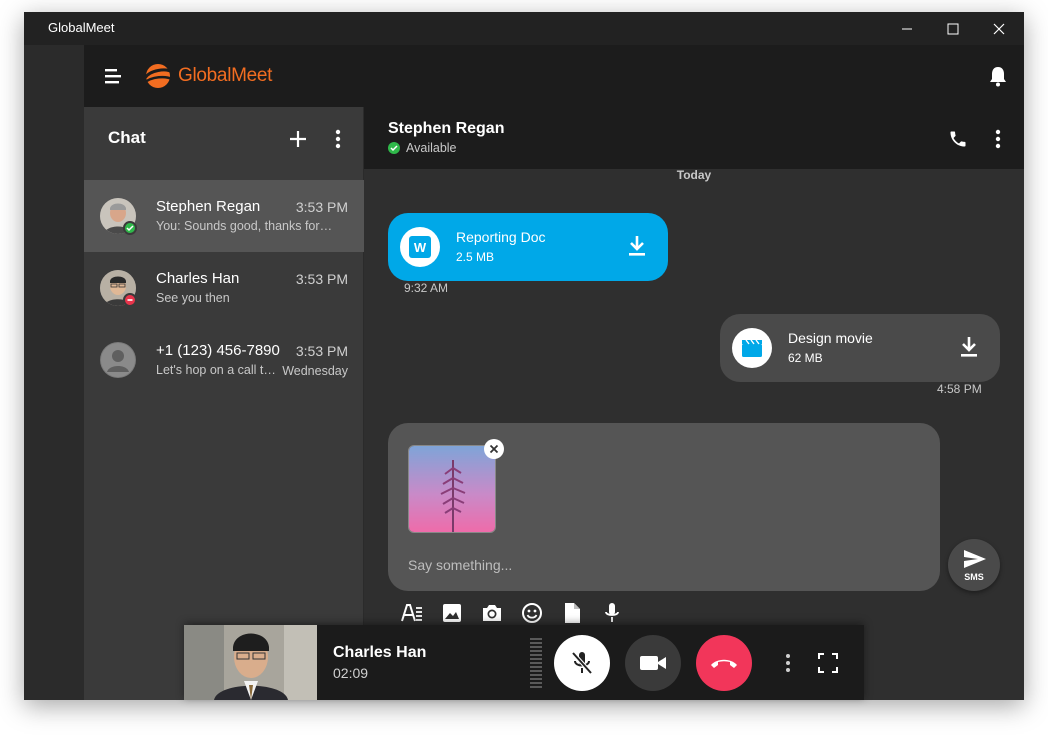 The image size is (1048, 738). I want to click on image-icon, so click(452, 613).